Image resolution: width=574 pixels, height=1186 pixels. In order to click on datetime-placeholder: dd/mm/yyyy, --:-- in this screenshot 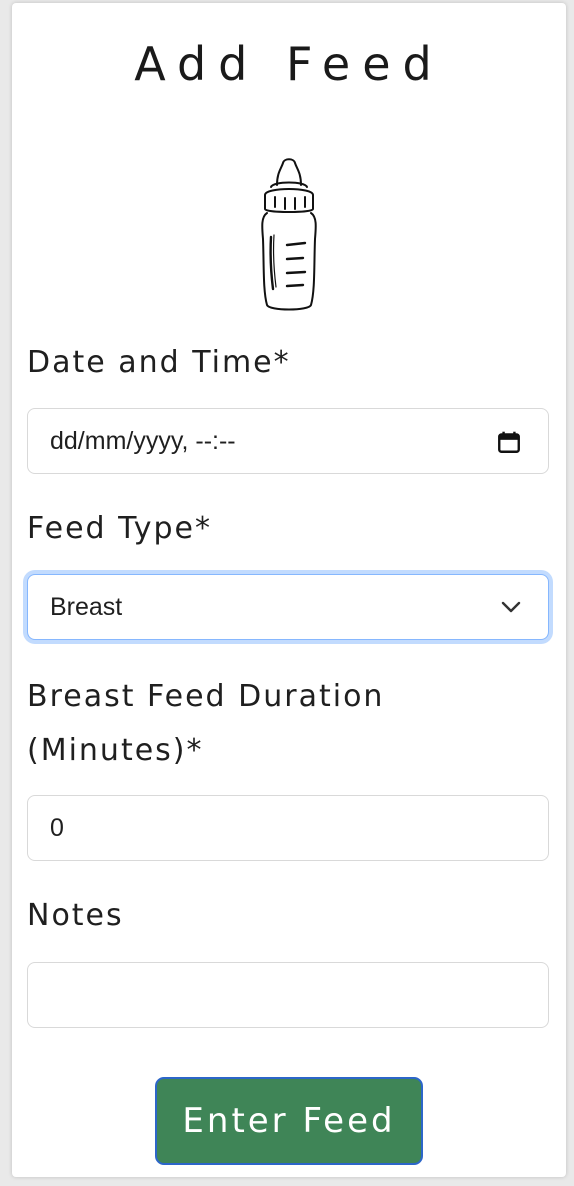, I will do `click(143, 440)`.